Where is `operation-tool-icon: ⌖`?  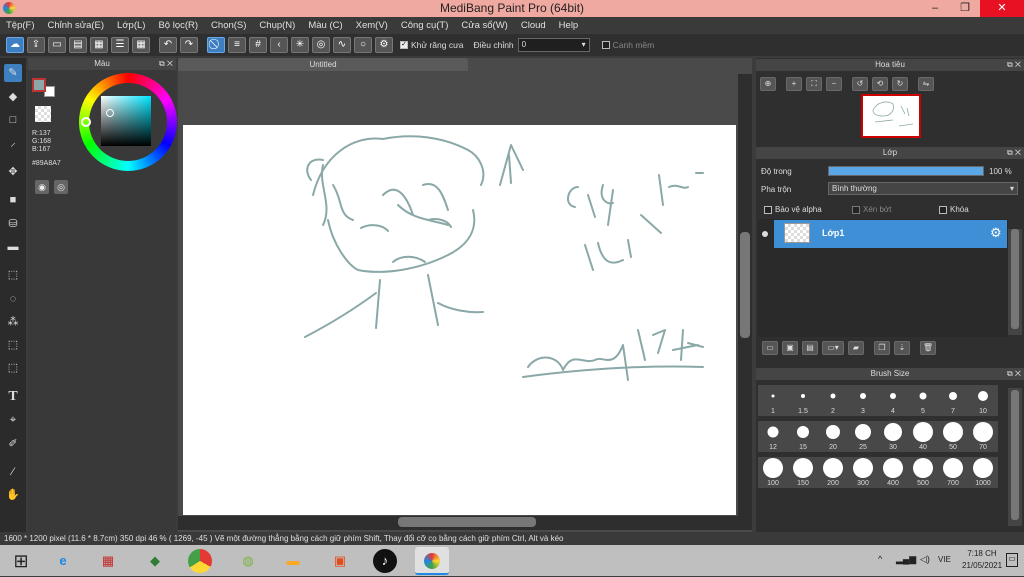 operation-tool-icon: ⌖ is located at coordinates (13, 420).